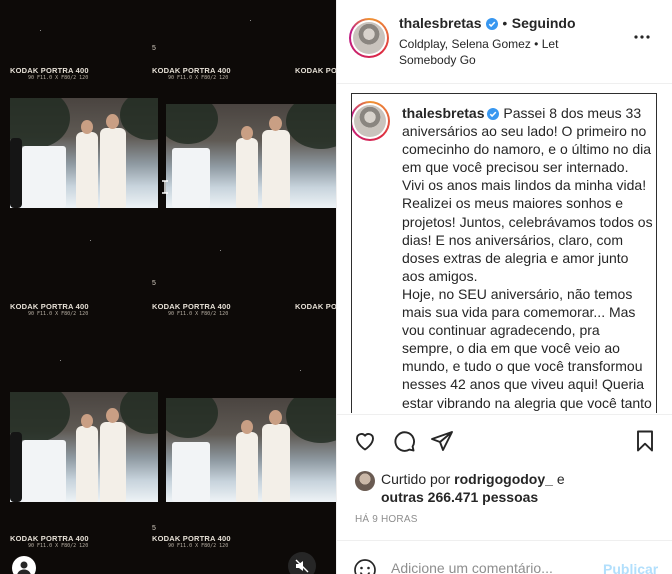 This screenshot has width=672, height=574. Describe the element at coordinates (165, 187) in the screenshot. I see `text-cursor-icon` at that location.